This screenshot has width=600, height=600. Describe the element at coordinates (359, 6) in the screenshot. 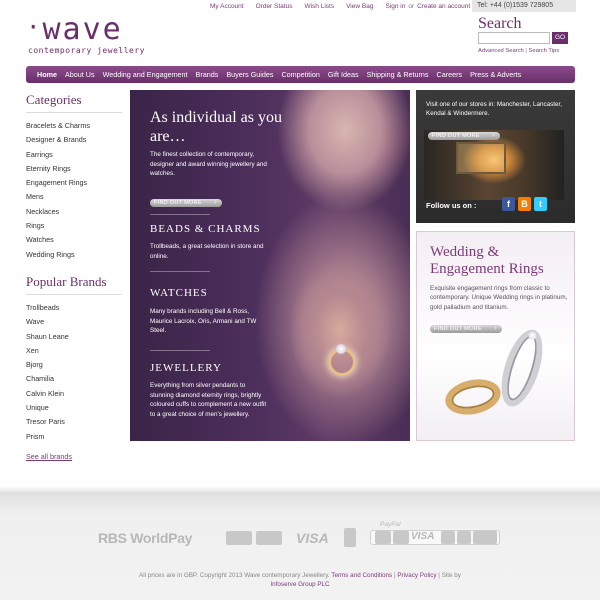

I see `view-bag-link: View Bag` at that location.